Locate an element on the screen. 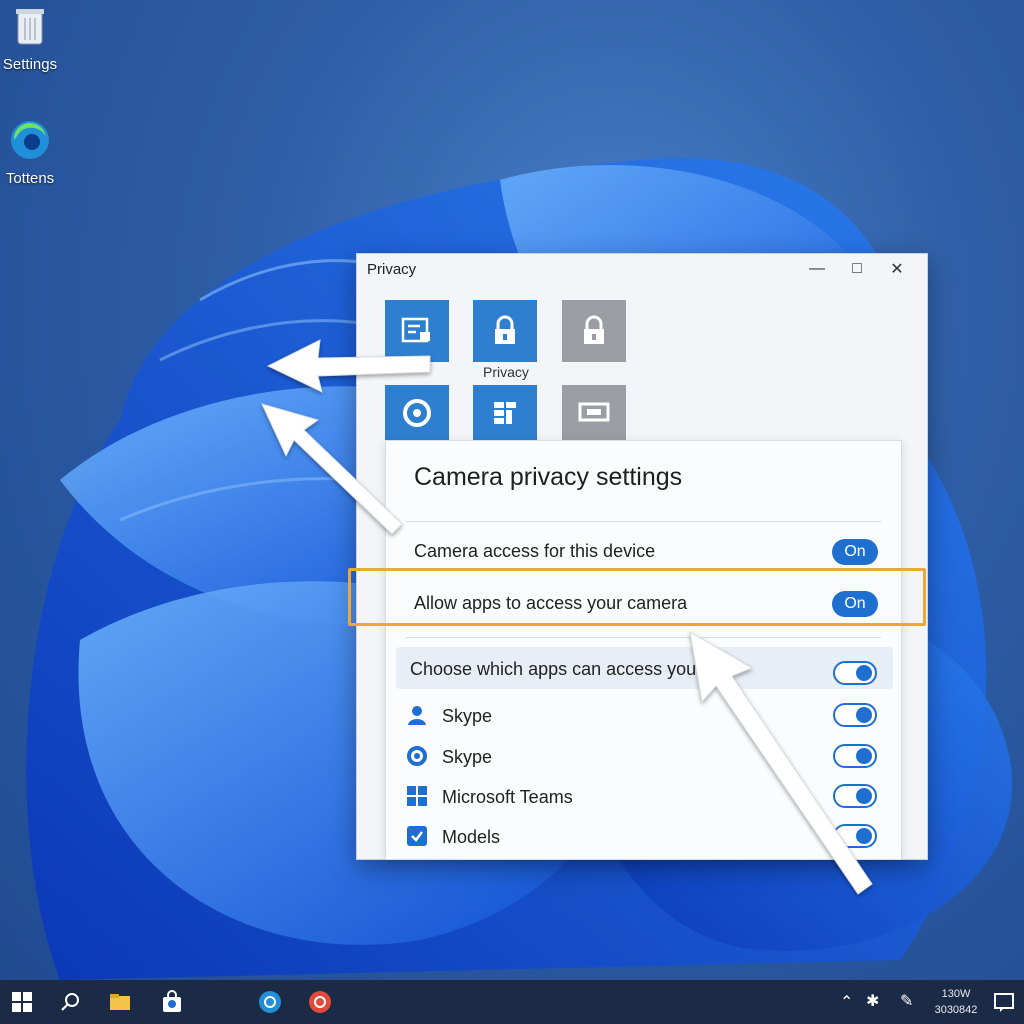 This screenshot has height=1024, width=1024. recycle-bin-icon is located at coordinates (30, 27).